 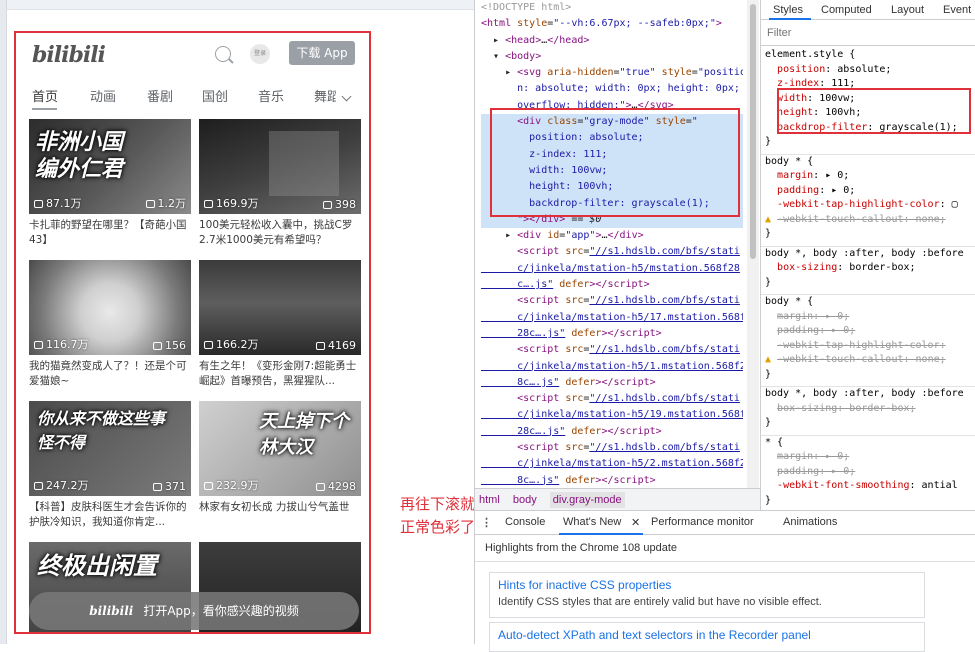 I want to click on tab-event-listeners: Event, so click(x=957, y=10).